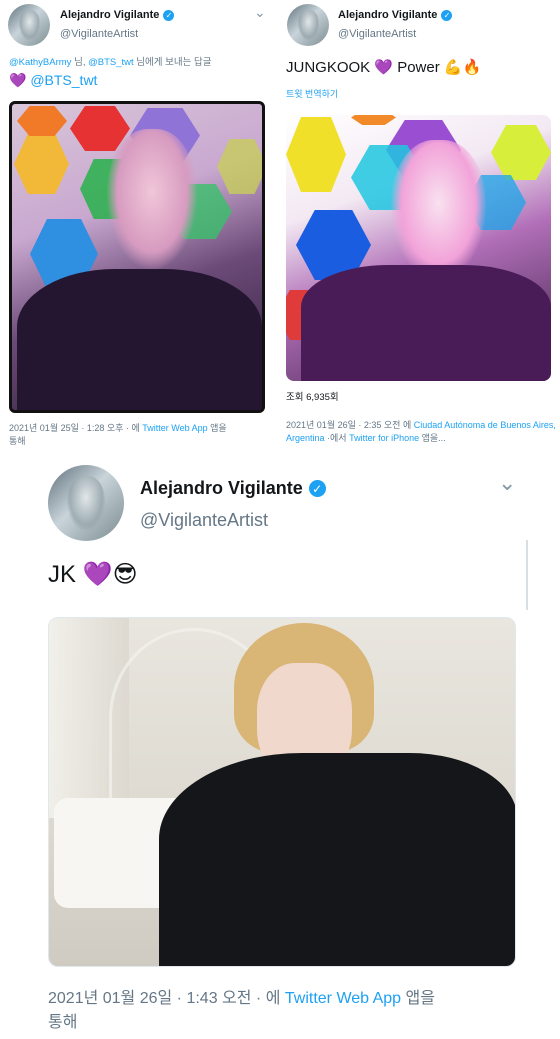 The image size is (560, 1039). I want to click on timestamp: 2021년 01월 25일 · 1:28 오후 · 에, so click(75, 428).